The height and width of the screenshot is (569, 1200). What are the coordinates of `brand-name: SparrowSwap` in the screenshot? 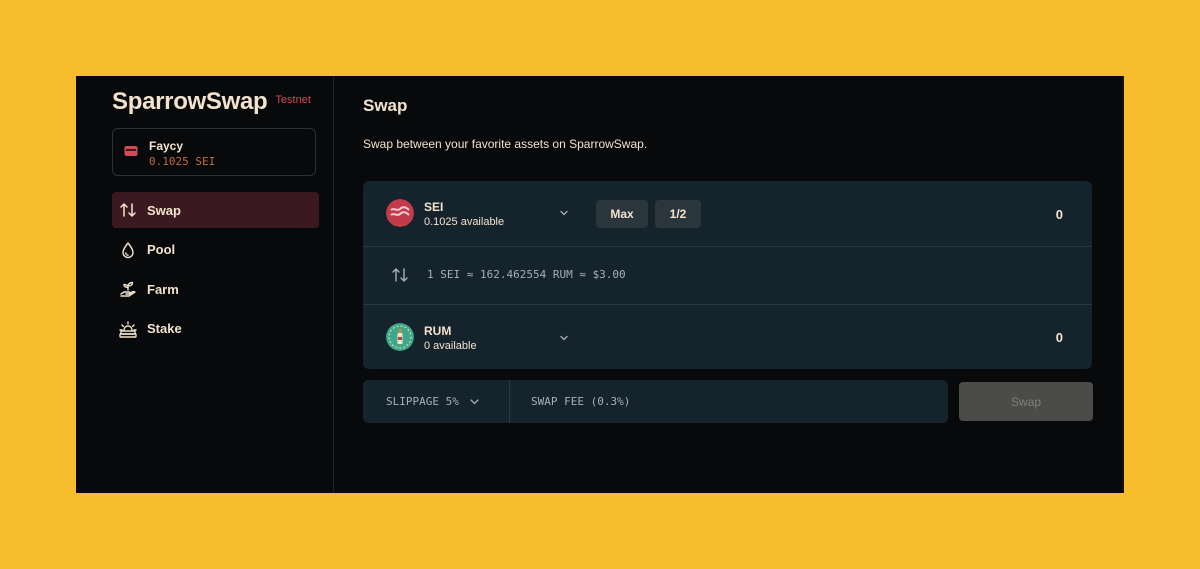 It's located at (190, 102).